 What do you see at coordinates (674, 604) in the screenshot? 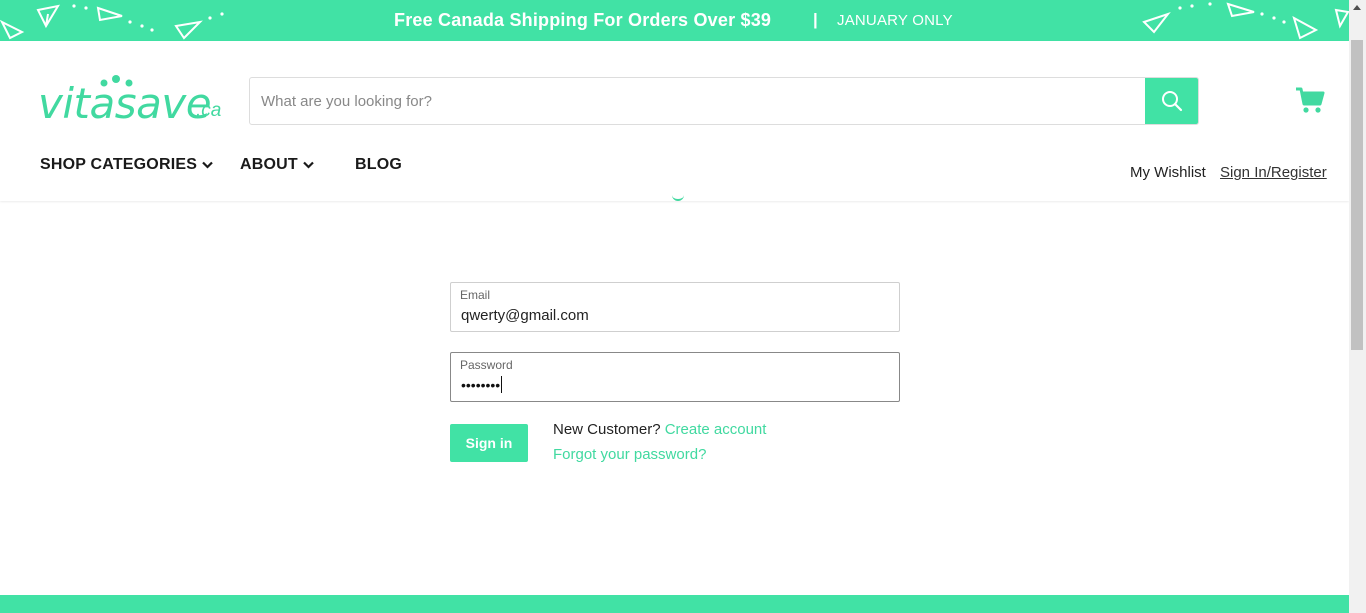
I see `footer-bar` at bounding box center [674, 604].